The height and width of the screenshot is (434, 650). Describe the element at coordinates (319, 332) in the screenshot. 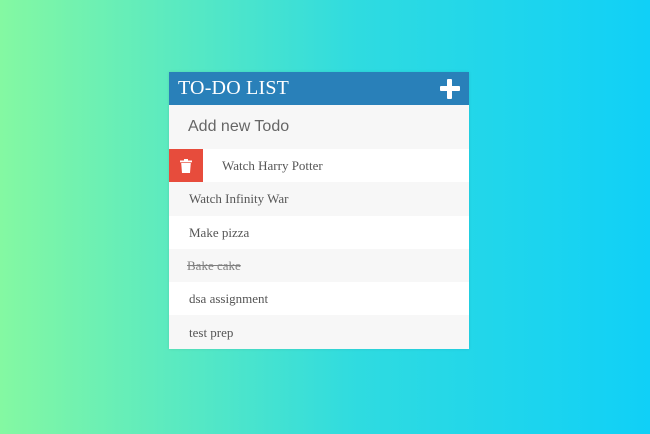

I see `todo-item: test prep` at that location.